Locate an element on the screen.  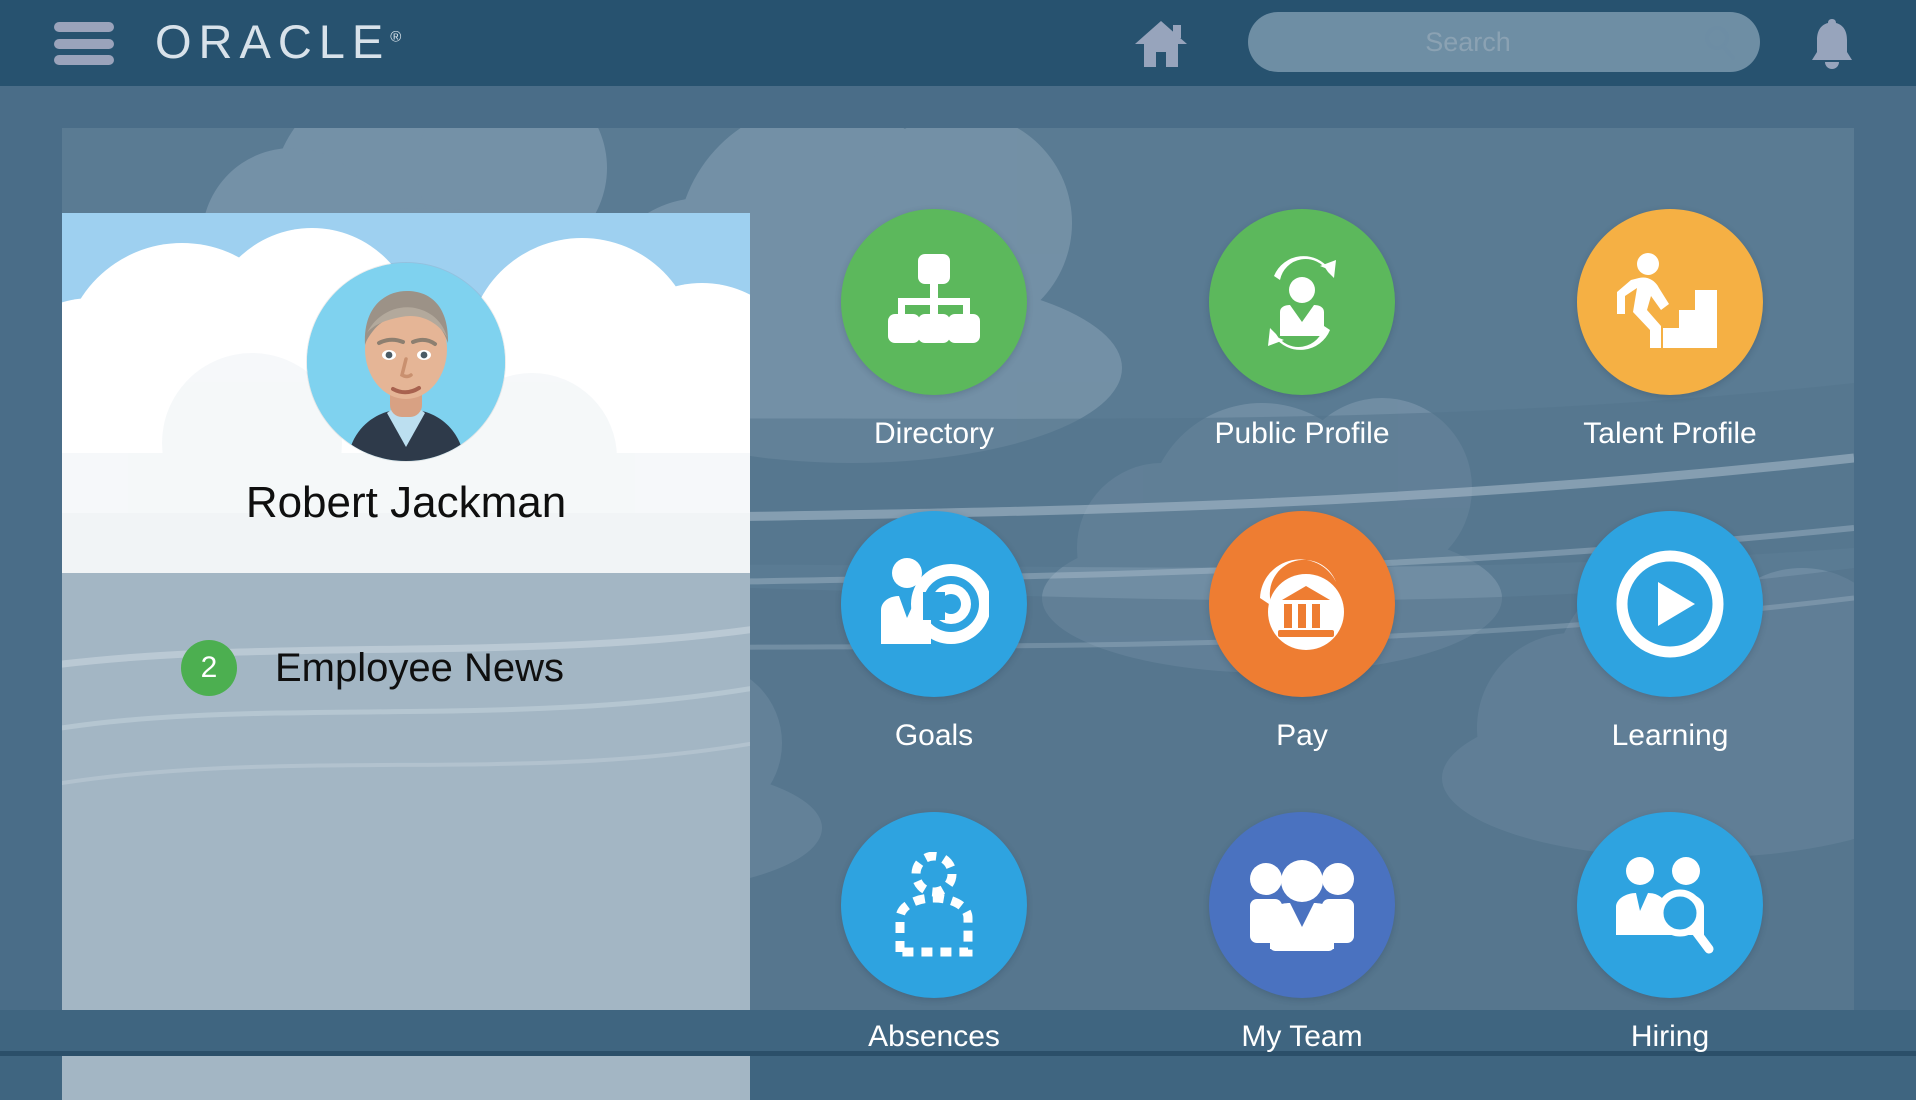
app-tile-label: My Team is located at coordinates (1302, 1037).